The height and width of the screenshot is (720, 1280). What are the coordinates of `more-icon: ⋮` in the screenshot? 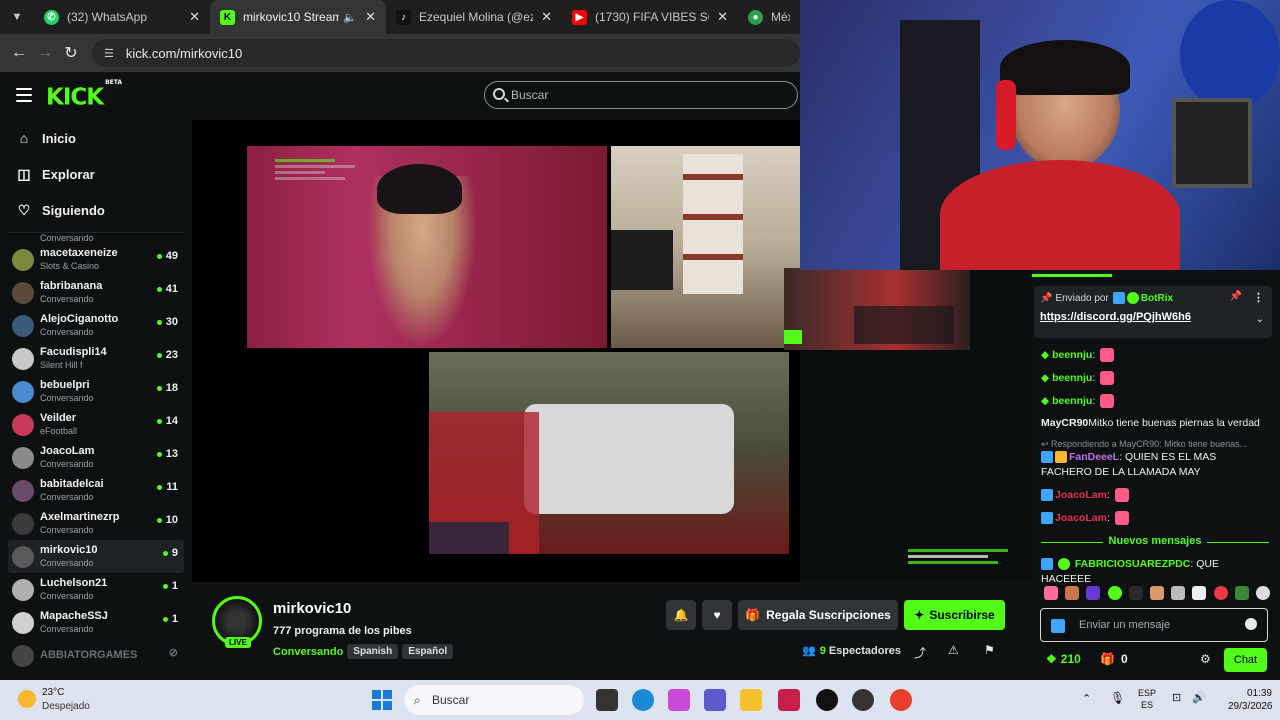 It's located at (1258, 297).